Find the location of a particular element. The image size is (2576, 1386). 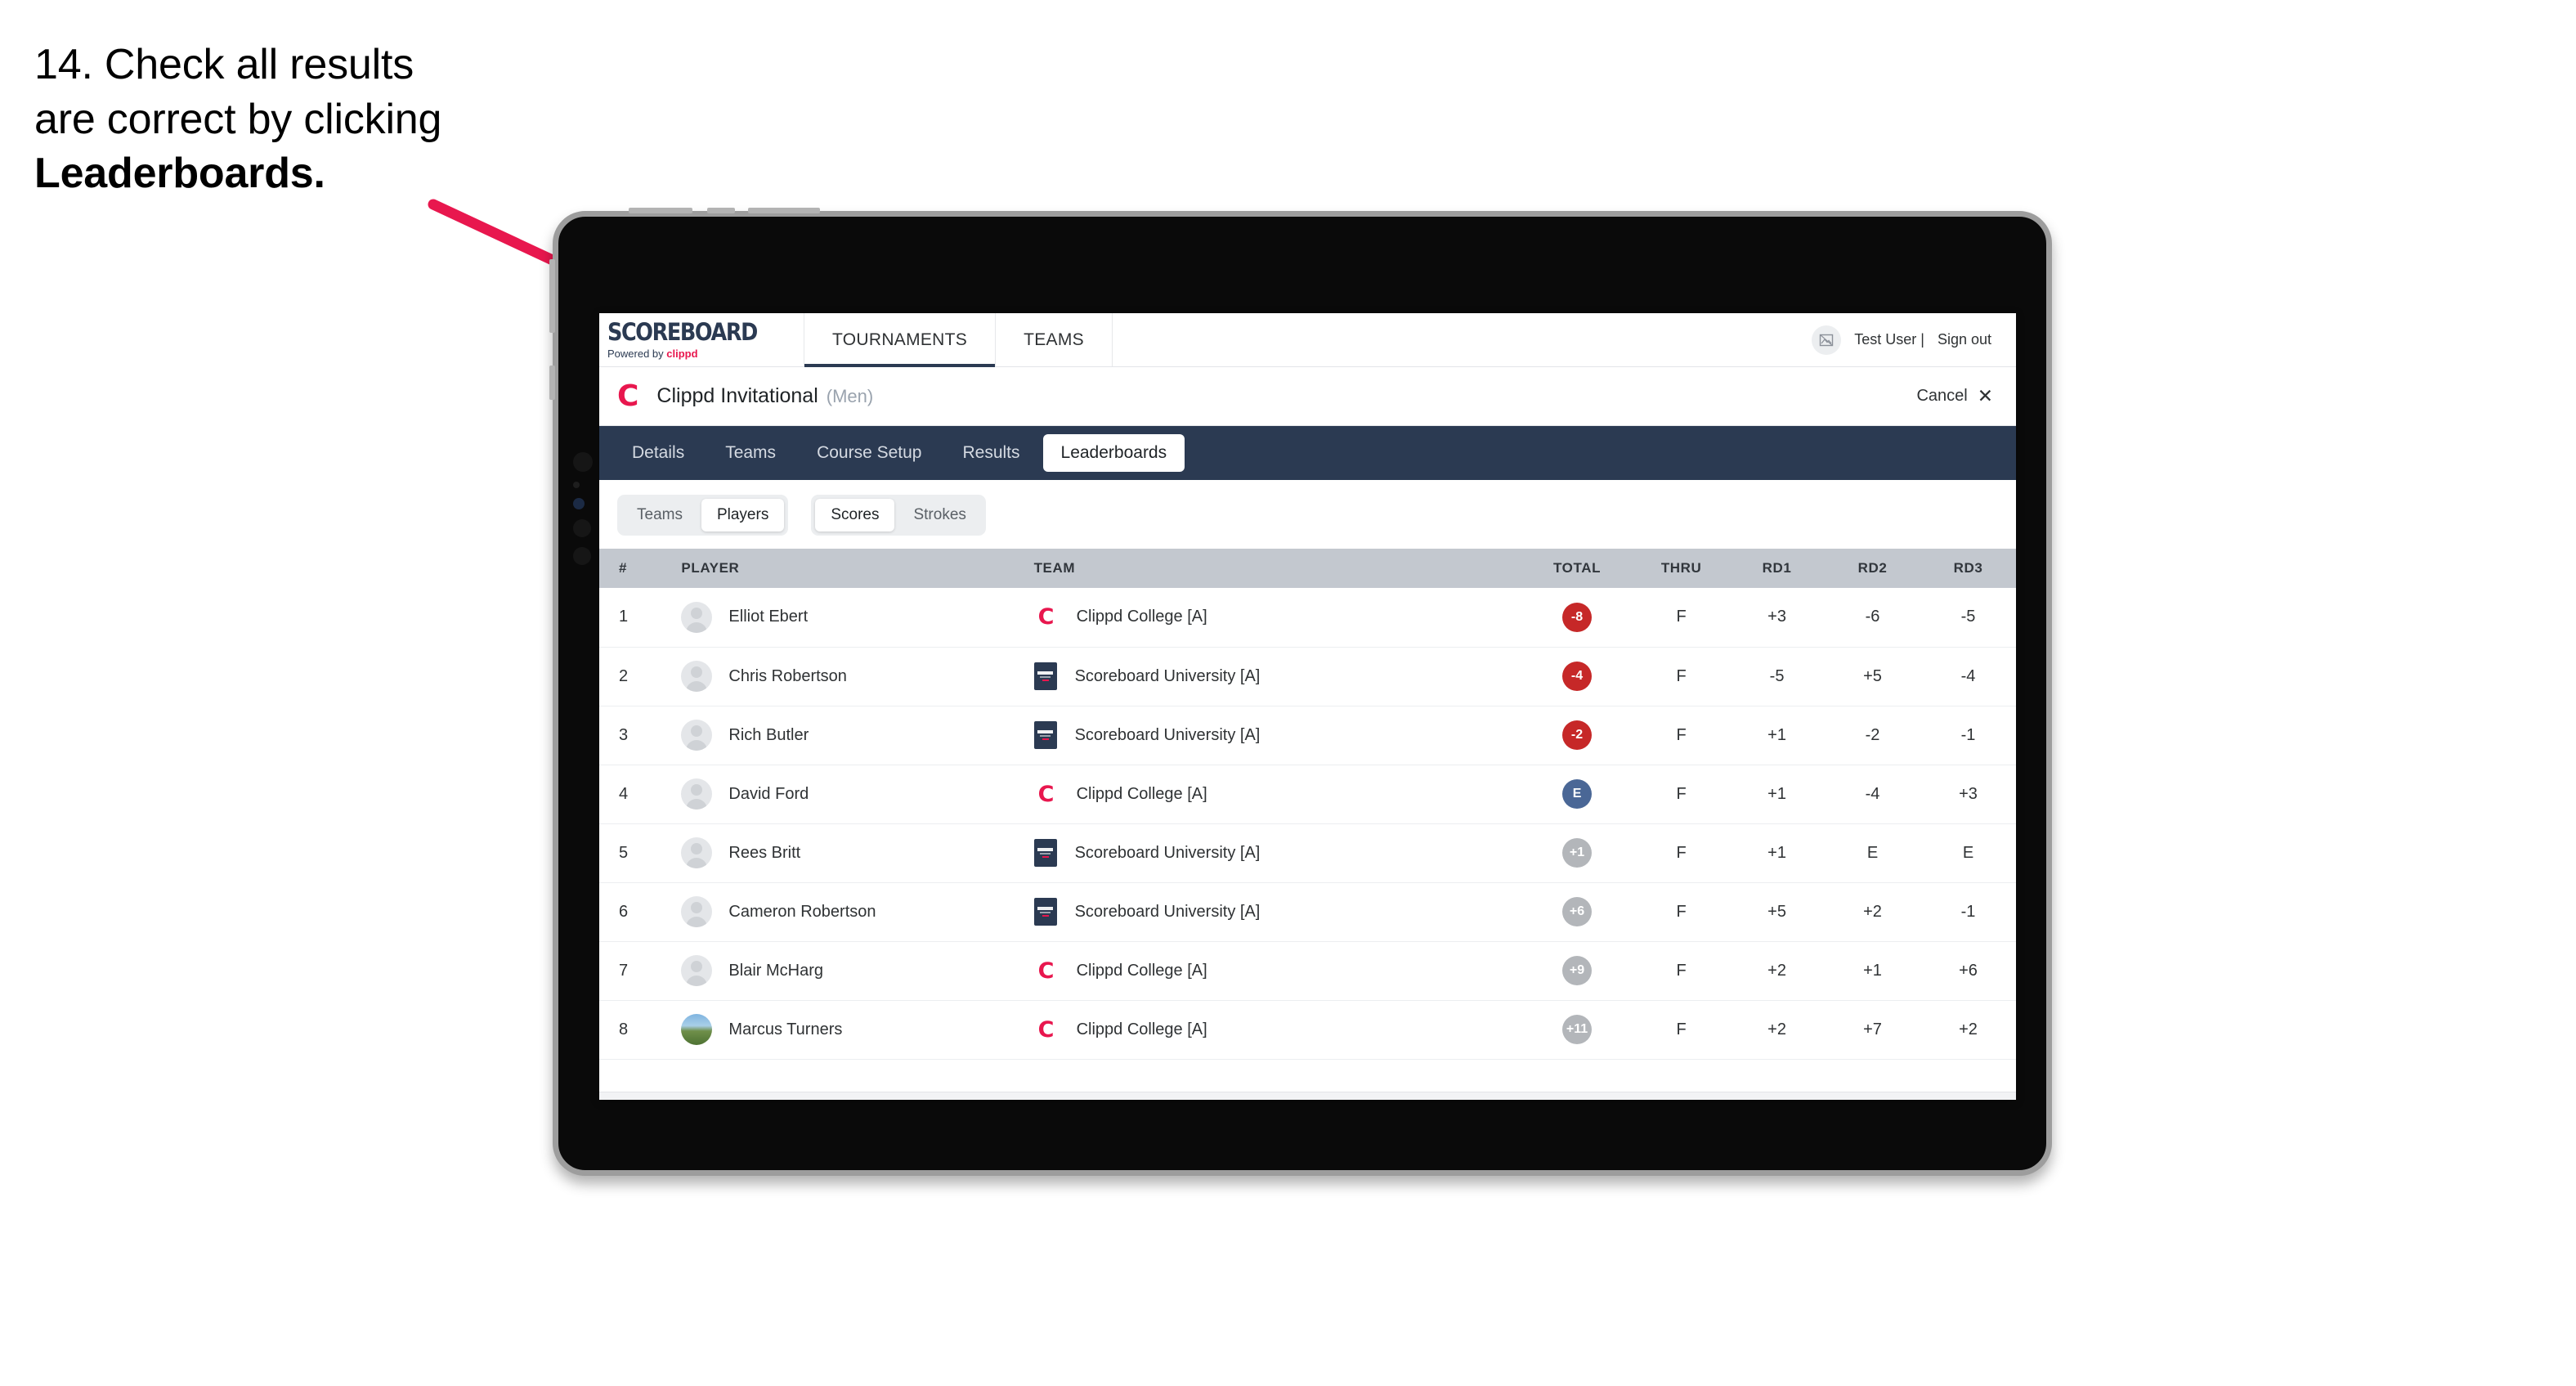

scope-segmented-control: Teams Players is located at coordinates (703, 515).